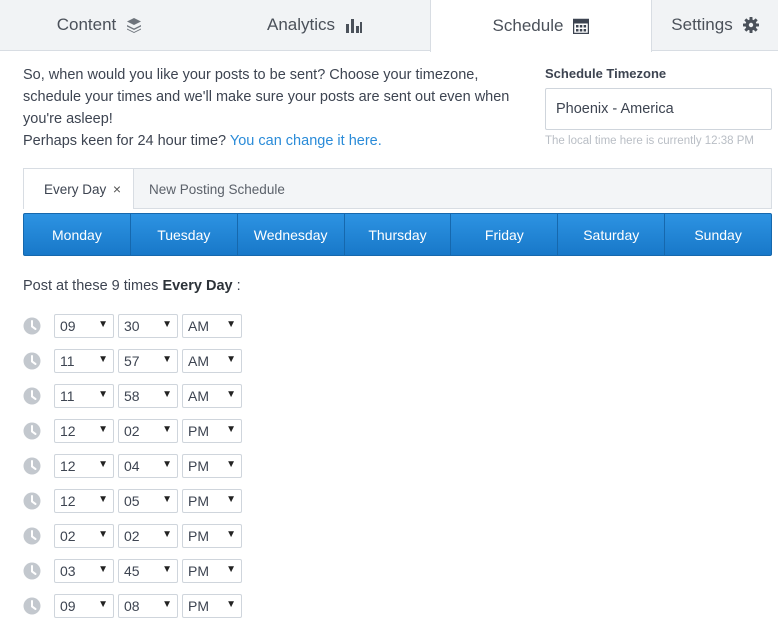  I want to click on tab-schedule: Schedule, so click(541, 26).